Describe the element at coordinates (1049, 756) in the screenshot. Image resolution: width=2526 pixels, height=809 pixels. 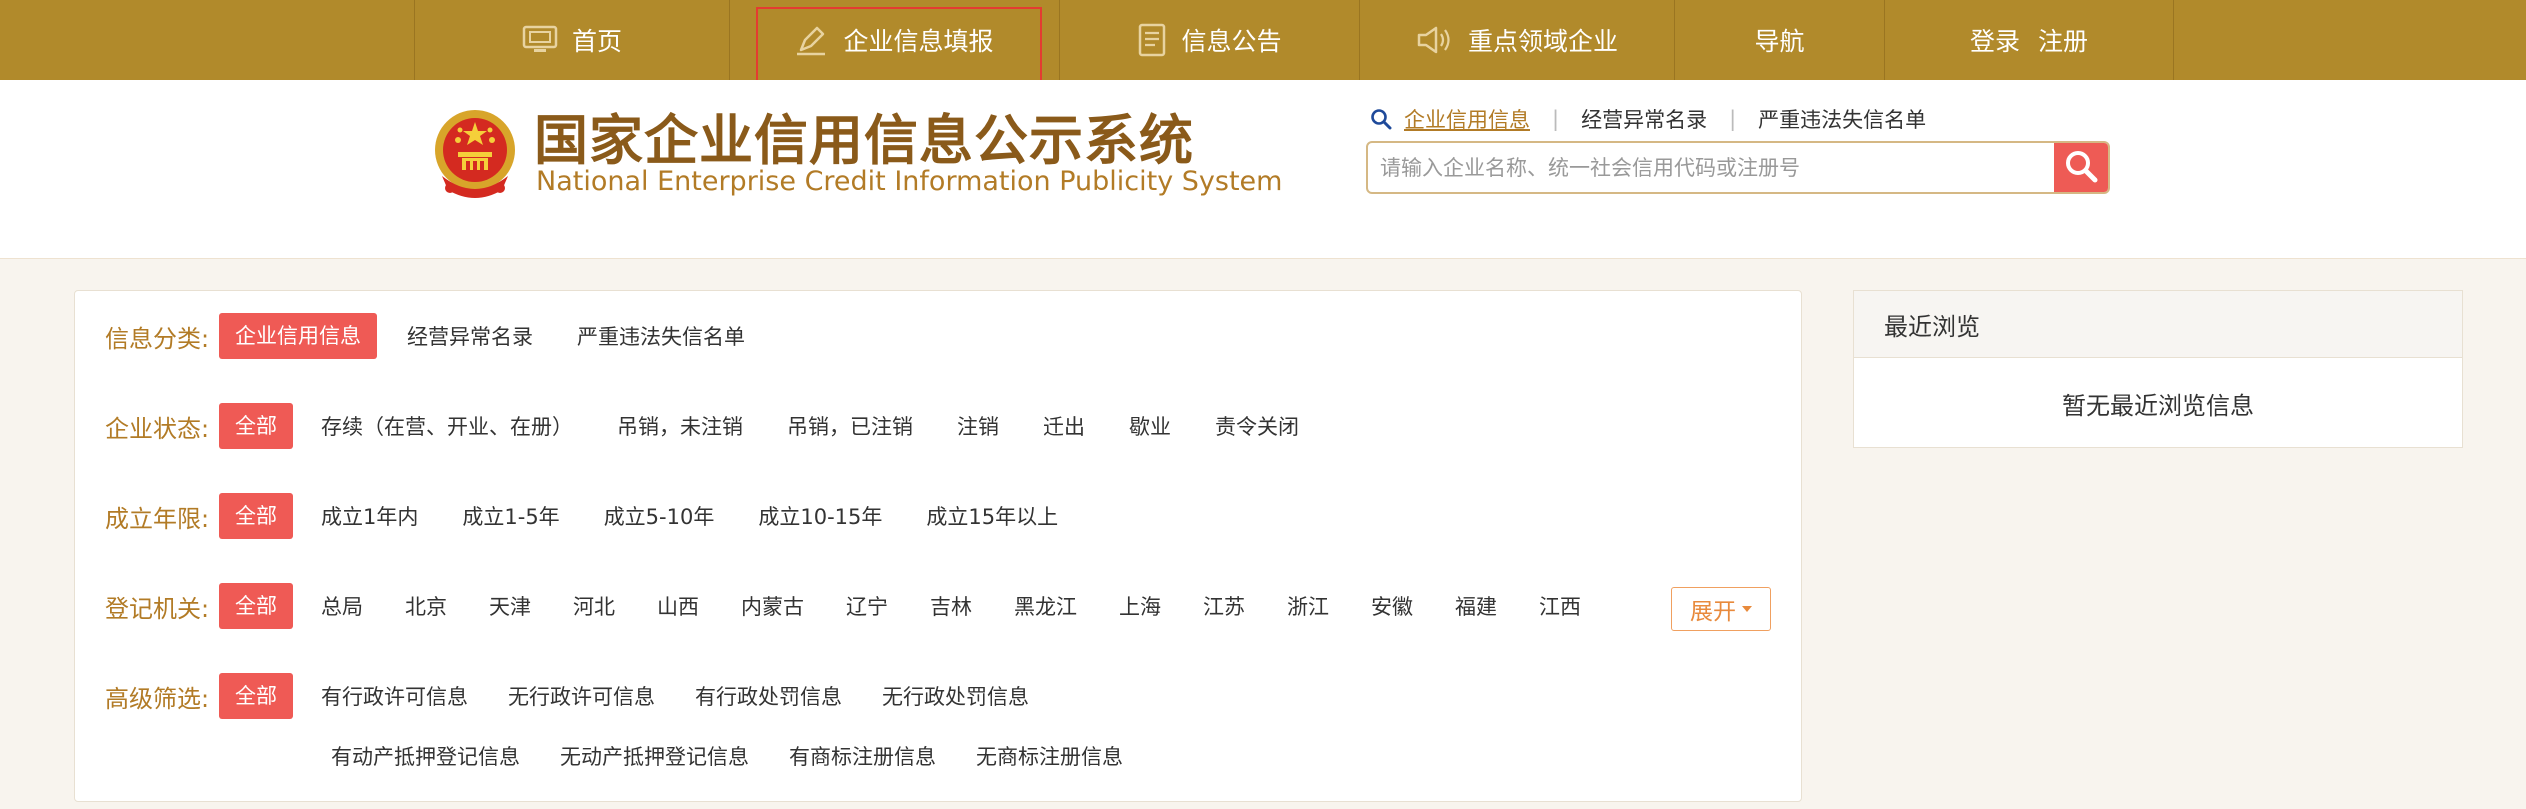
I see `advanced-option: 无商标注册信息` at that location.